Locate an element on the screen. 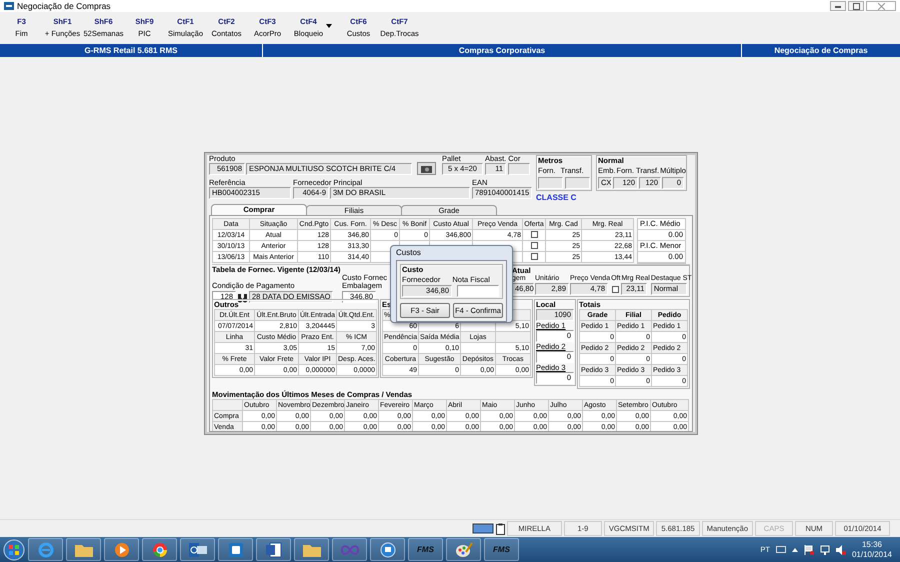 This screenshot has width=900, height=562. keyboard-icon is located at coordinates (781, 549).